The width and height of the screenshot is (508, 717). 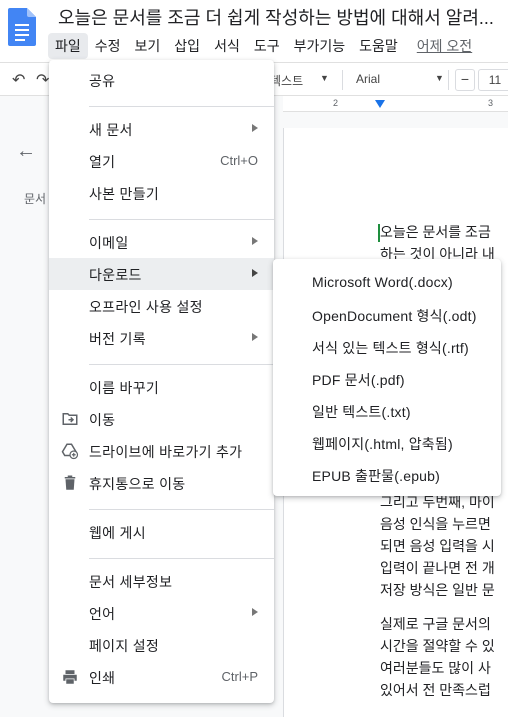 What do you see at coordinates (70, 451) in the screenshot?
I see `drive-shortcut-icon` at bounding box center [70, 451].